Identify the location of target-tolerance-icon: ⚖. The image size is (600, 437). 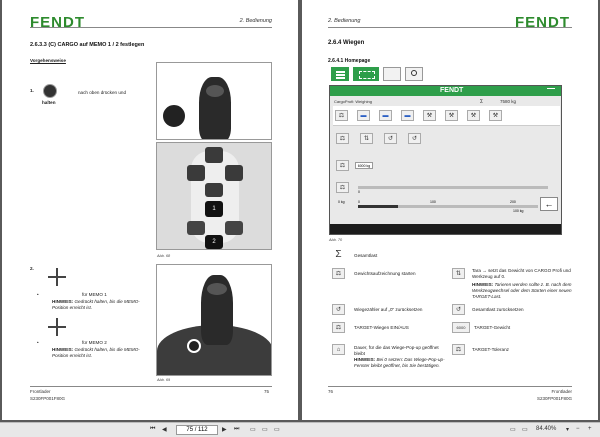
(342, 187).